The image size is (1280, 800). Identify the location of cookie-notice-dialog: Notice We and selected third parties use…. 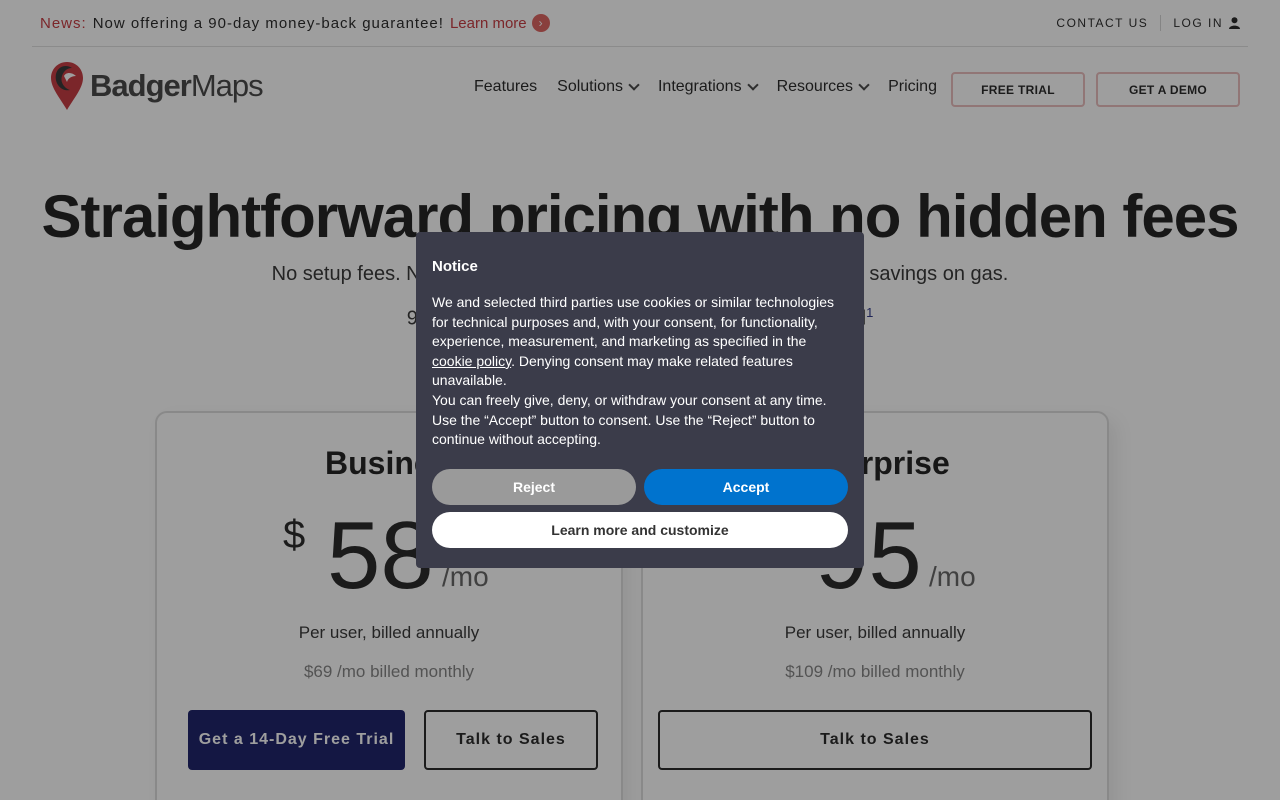
(640, 400).